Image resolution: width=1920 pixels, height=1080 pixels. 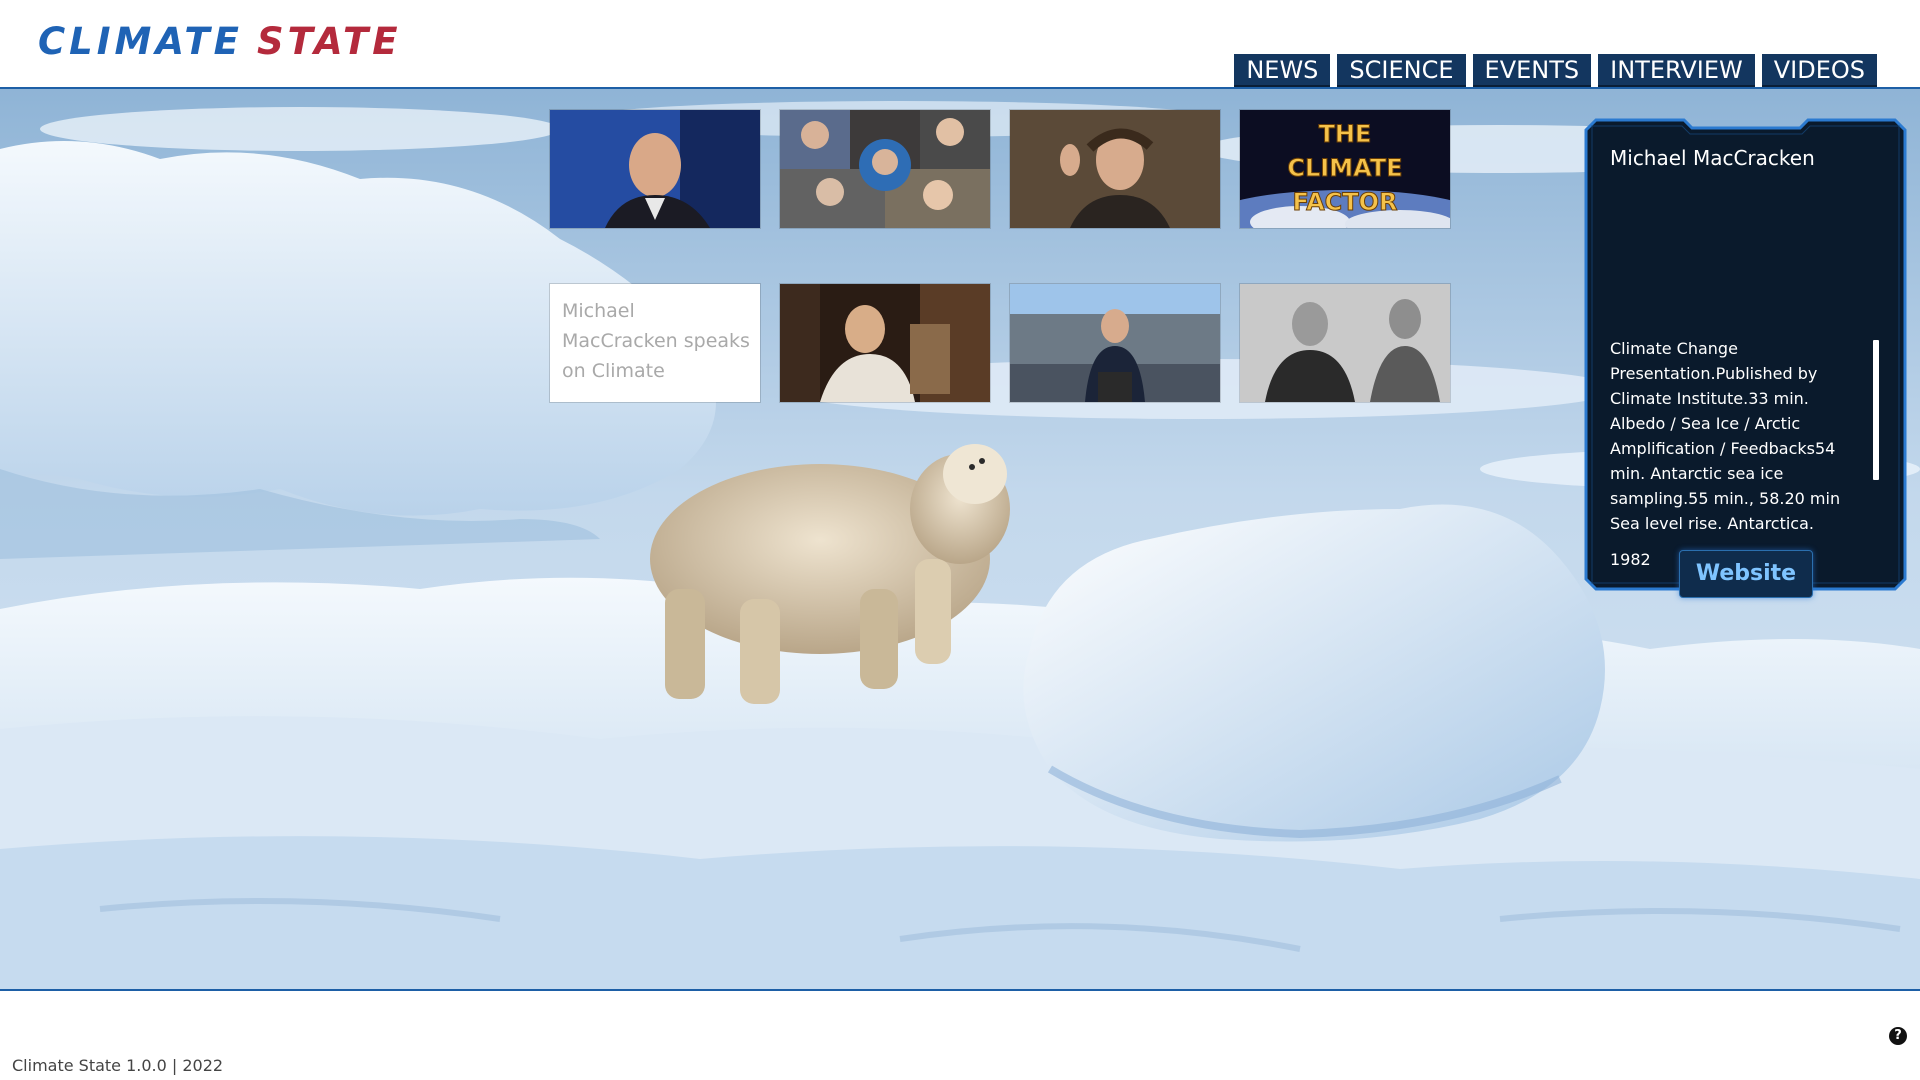 I want to click on website-button: Website, so click(x=1746, y=574).